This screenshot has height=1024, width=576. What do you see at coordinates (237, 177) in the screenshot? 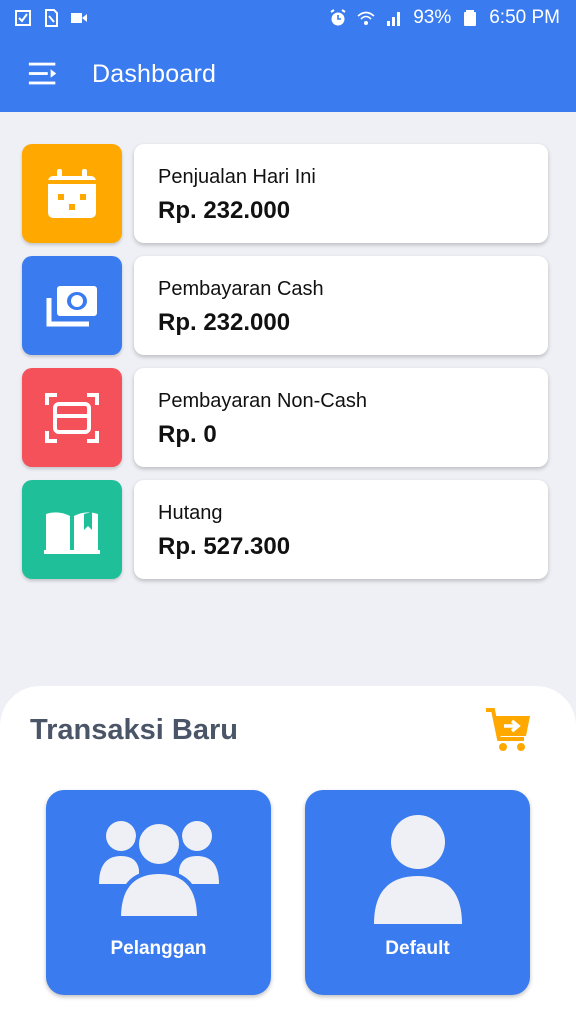
I see `card-label: Penjualan Hari Ini` at bounding box center [237, 177].